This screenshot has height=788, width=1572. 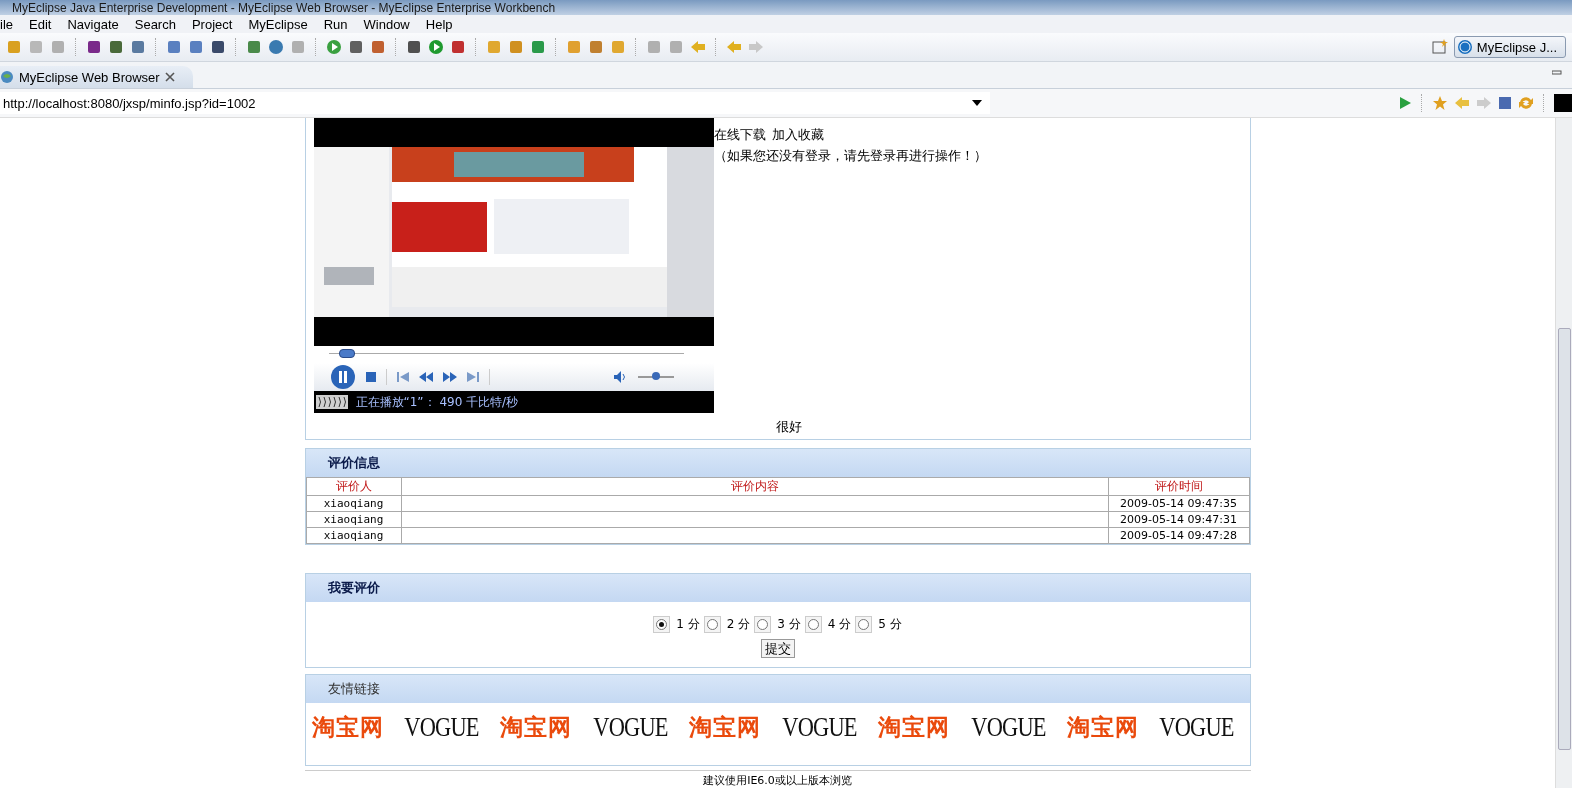 What do you see at coordinates (1439, 47) in the screenshot?
I see `open-perspective-icon` at bounding box center [1439, 47].